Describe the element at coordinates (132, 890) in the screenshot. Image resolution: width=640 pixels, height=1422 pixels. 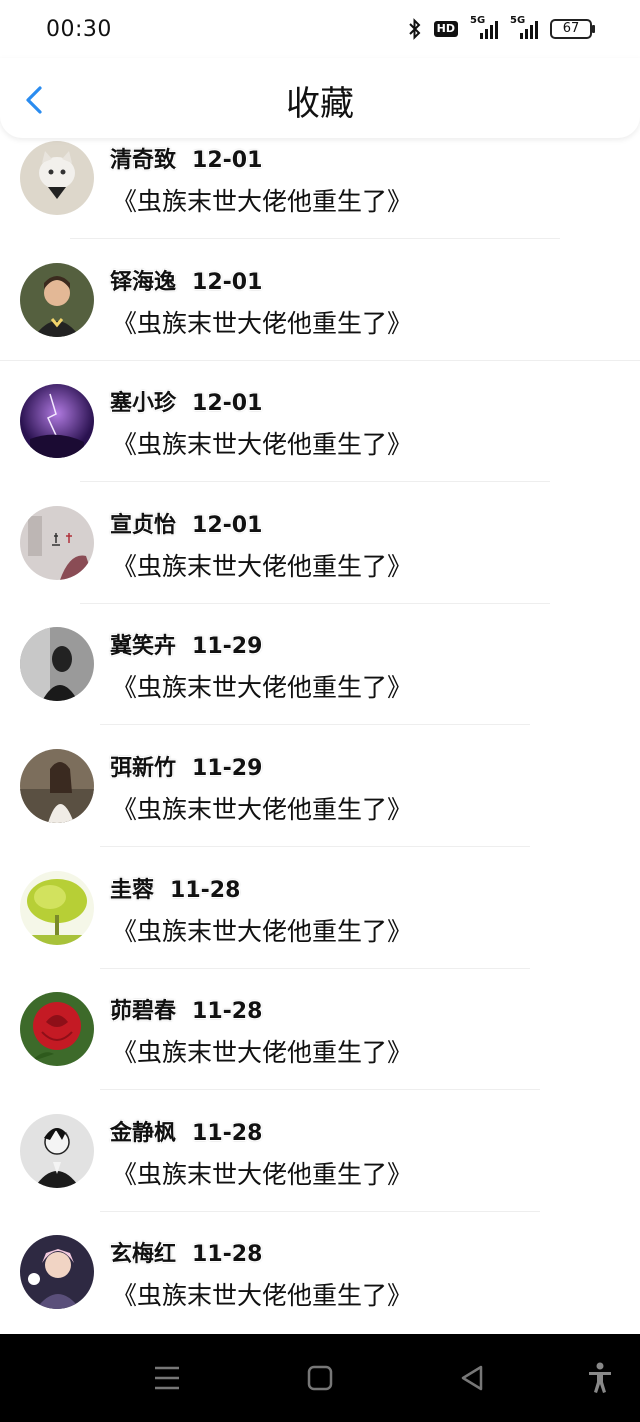
I see `user-name: 圭蓉` at that location.